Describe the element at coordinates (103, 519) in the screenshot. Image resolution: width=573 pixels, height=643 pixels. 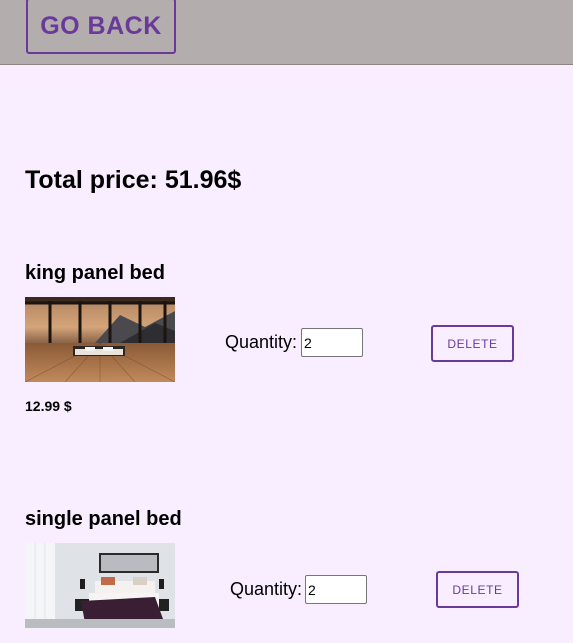
I see `item-name: single panel bed` at that location.